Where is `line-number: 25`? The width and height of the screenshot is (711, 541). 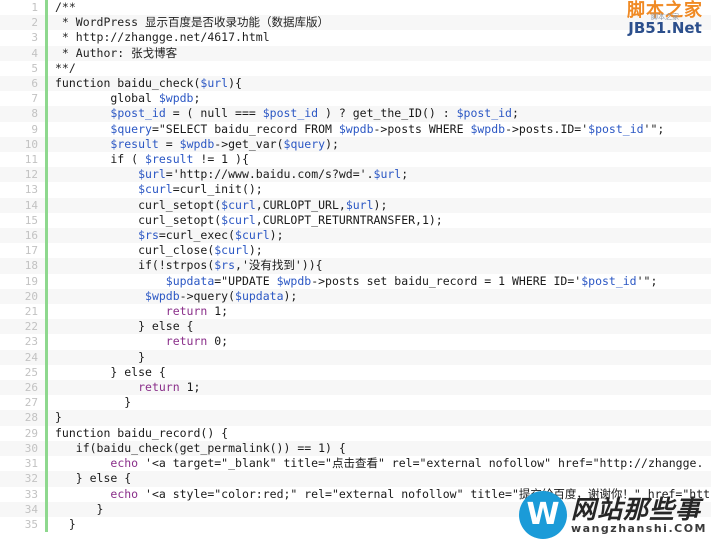 line-number: 25 is located at coordinates (24, 372).